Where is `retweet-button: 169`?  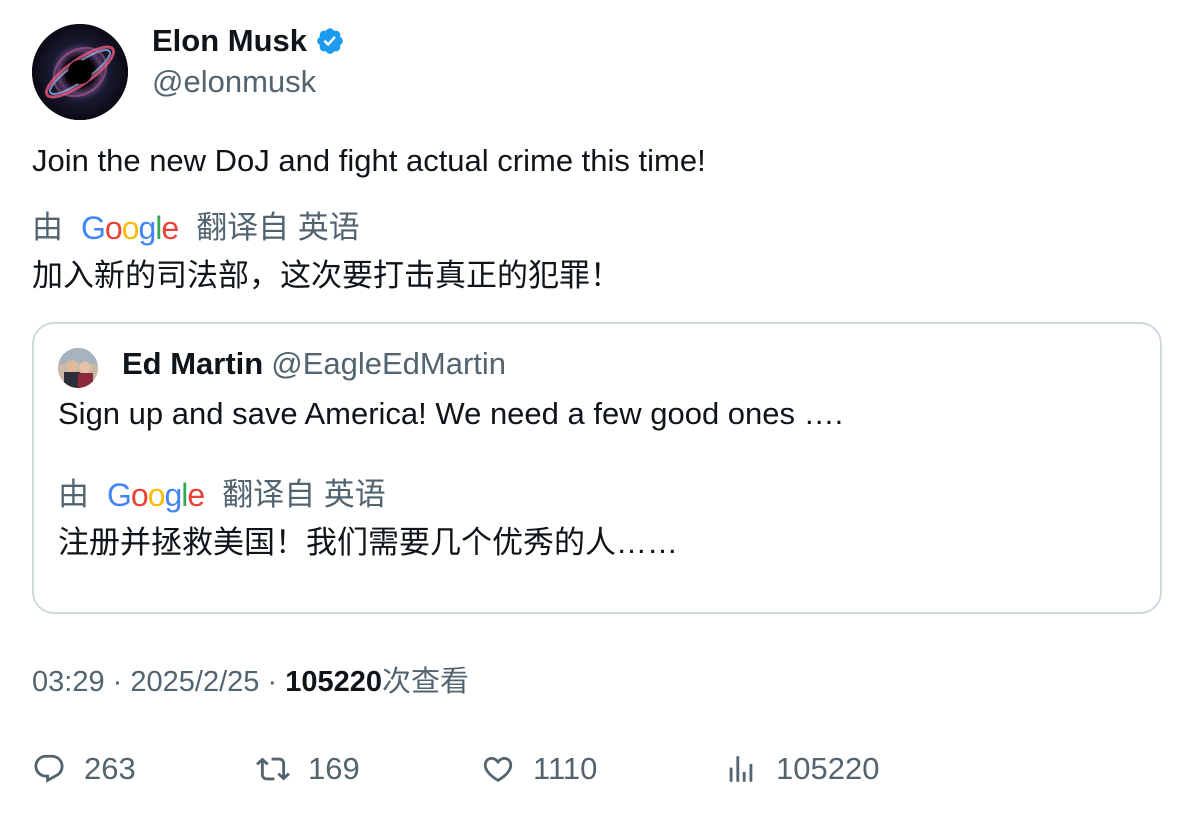
retweet-button: 169 is located at coordinates (308, 769).